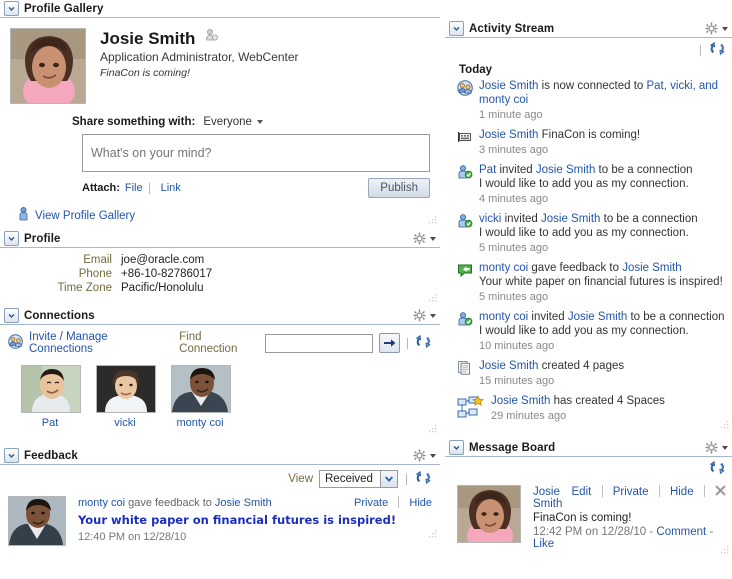  What do you see at coordinates (720, 491) in the screenshot?
I see `delete-icon` at bounding box center [720, 491].